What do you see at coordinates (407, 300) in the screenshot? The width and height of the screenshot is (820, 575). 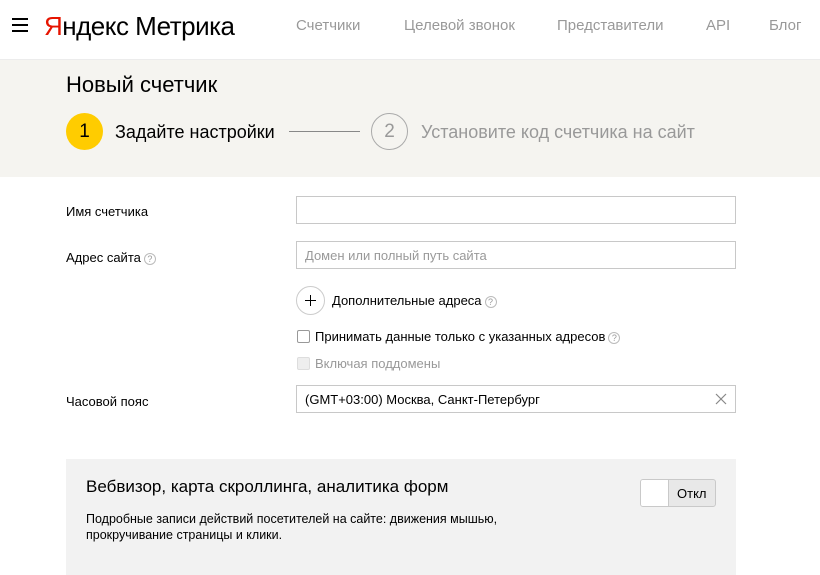 I see `extra-addresses-label: Дополнительные адреса` at bounding box center [407, 300].